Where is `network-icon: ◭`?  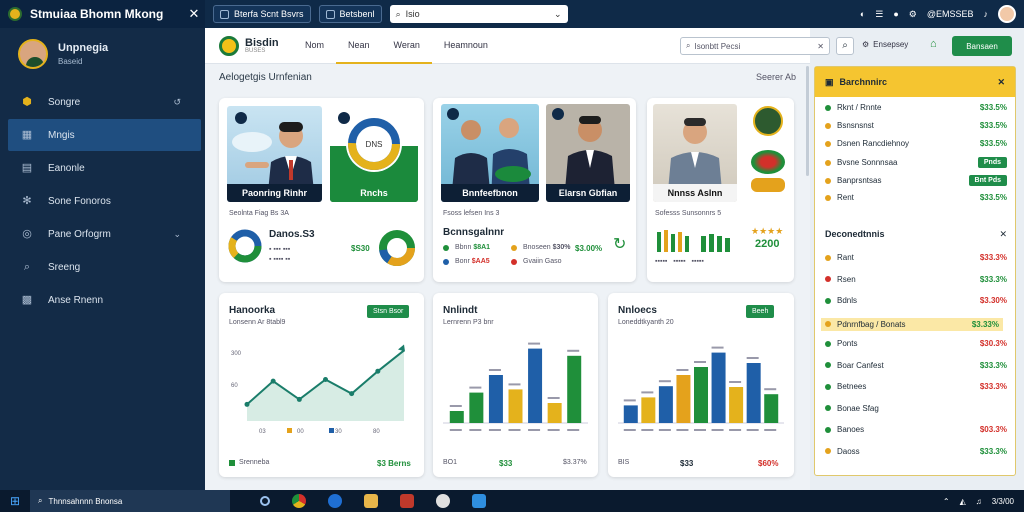 network-icon: ◭ is located at coordinates (963, 501).